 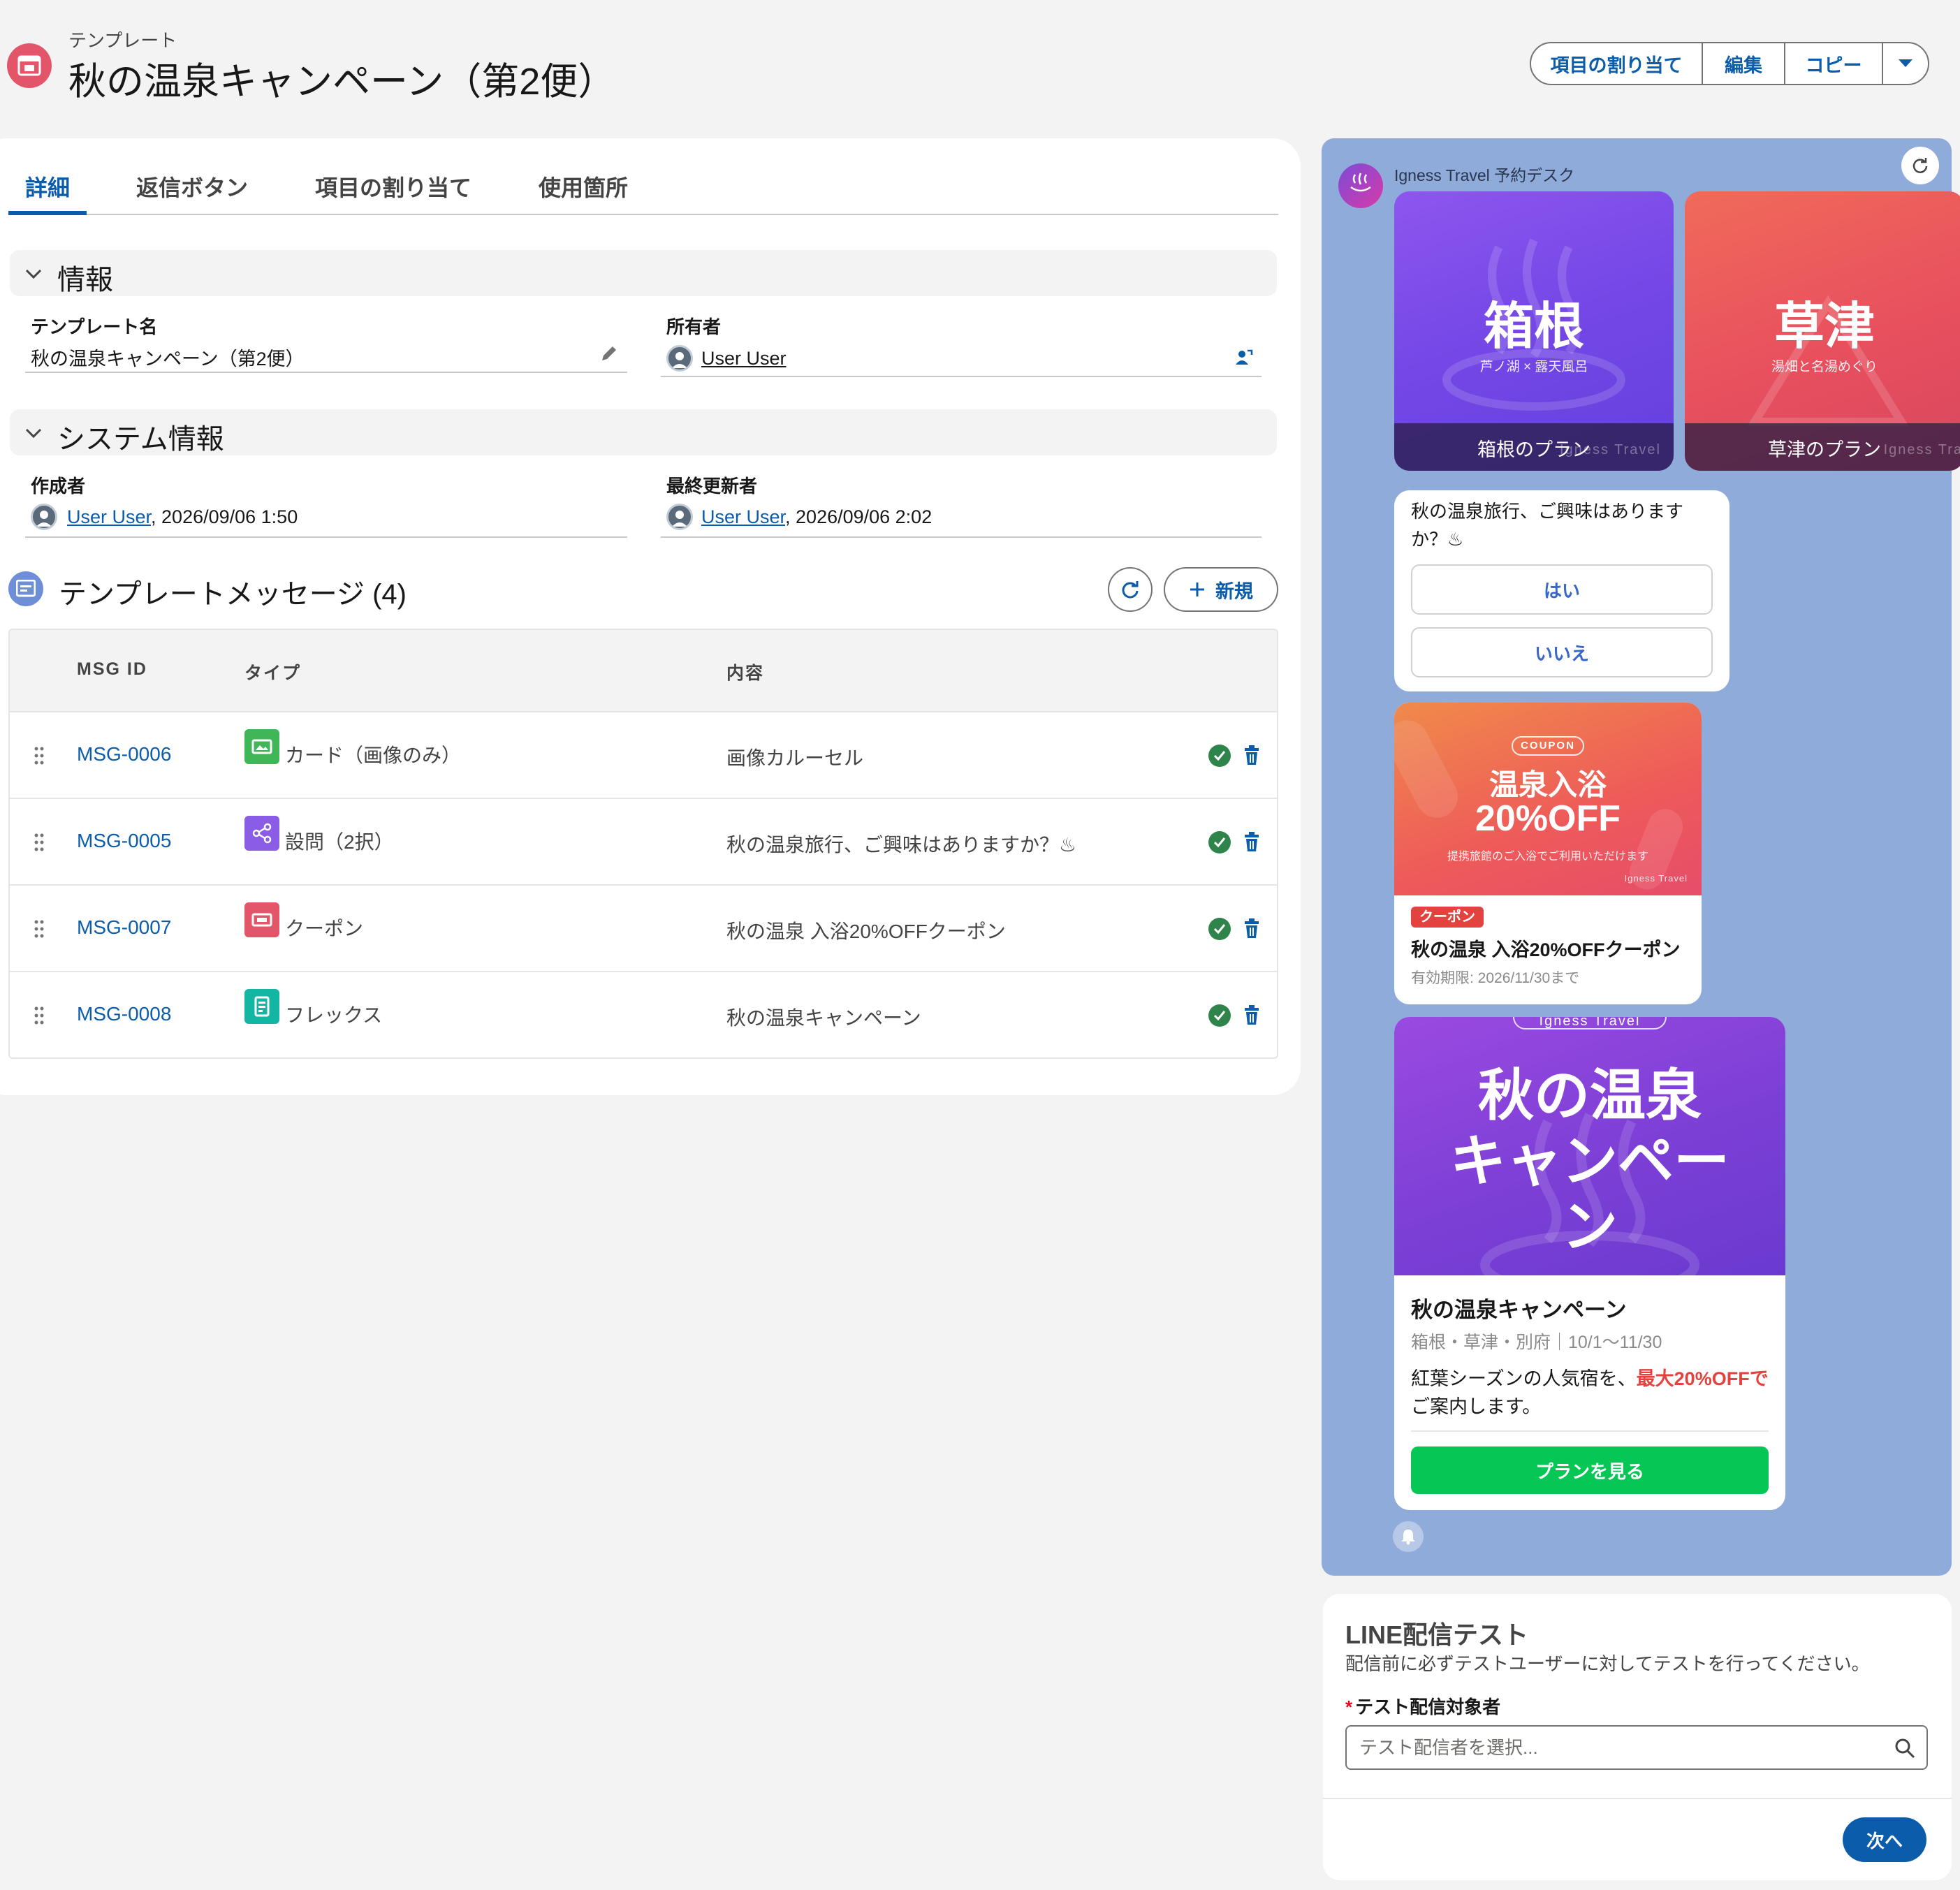 I want to click on coupon-pill: COUPON, so click(x=1548, y=746).